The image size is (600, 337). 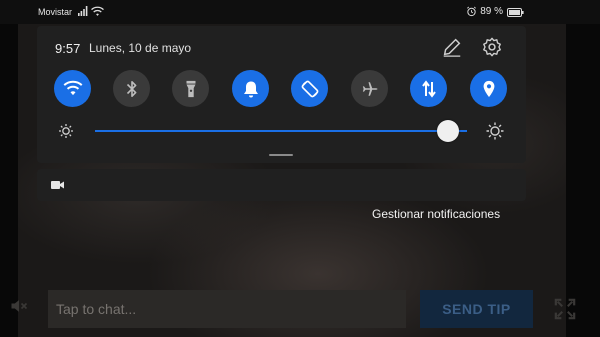 I want to click on rotate-icon, so click(x=309, y=88).